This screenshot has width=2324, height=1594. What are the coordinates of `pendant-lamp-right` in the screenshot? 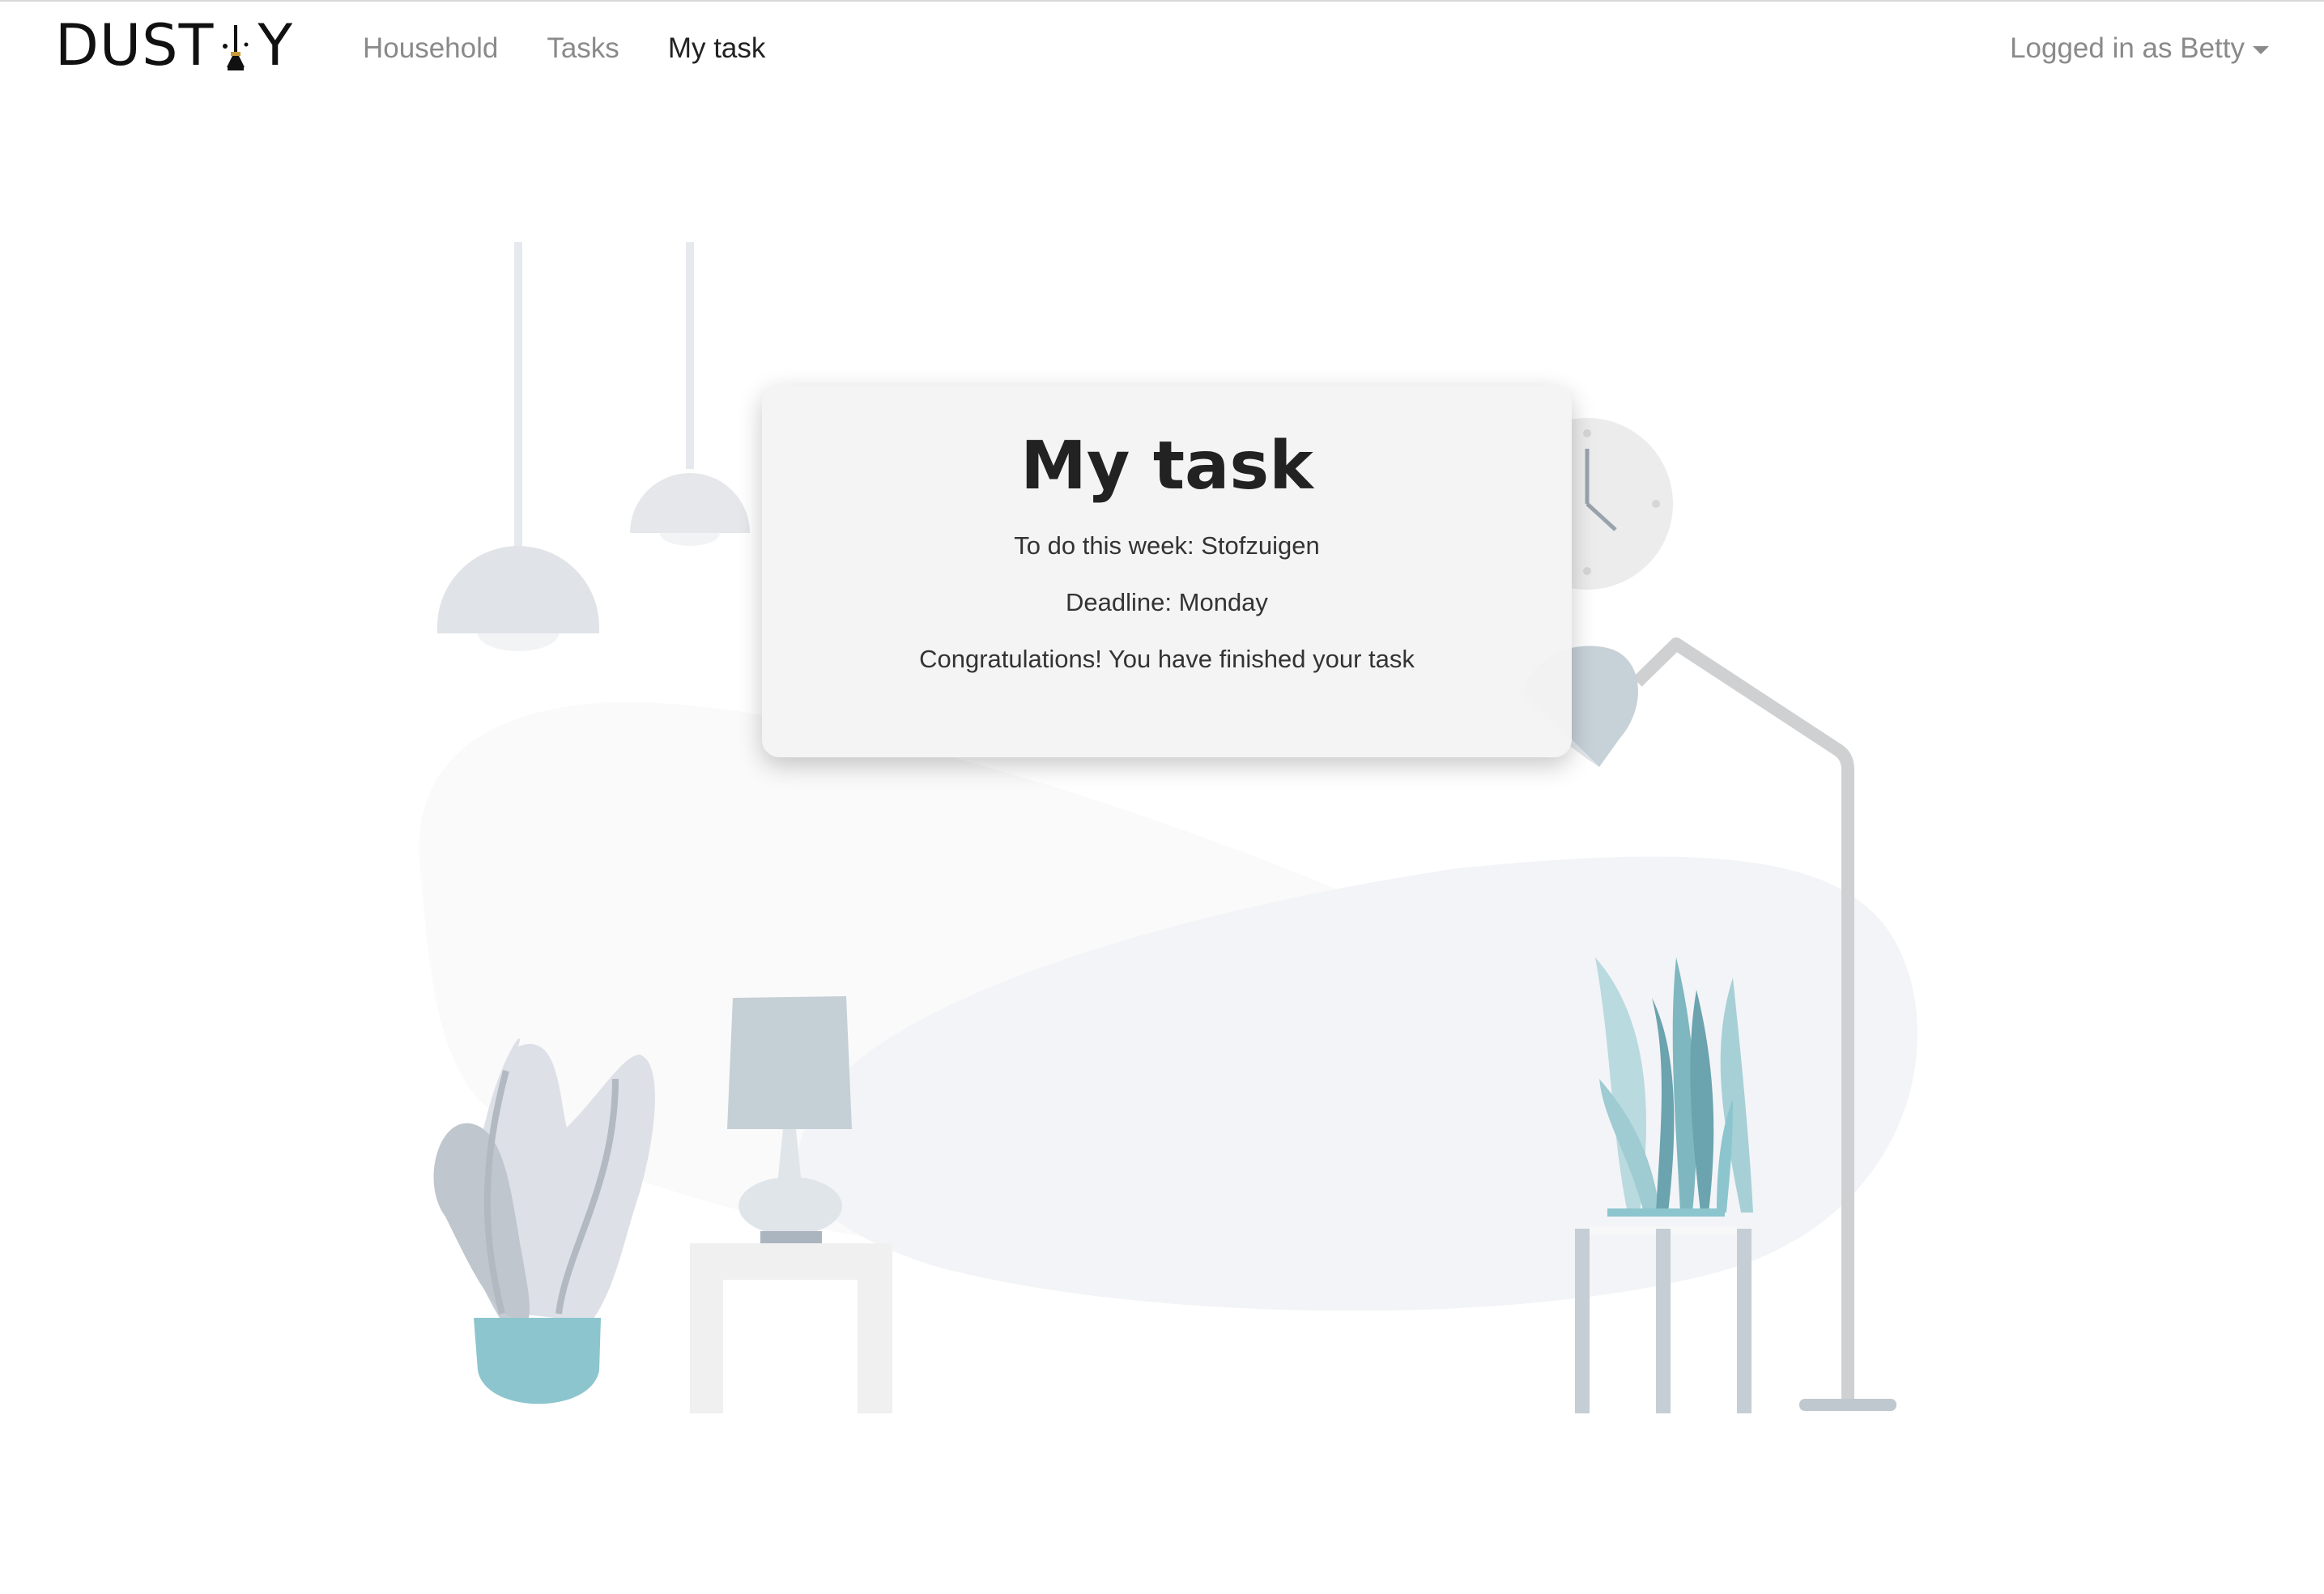 It's located at (690, 394).